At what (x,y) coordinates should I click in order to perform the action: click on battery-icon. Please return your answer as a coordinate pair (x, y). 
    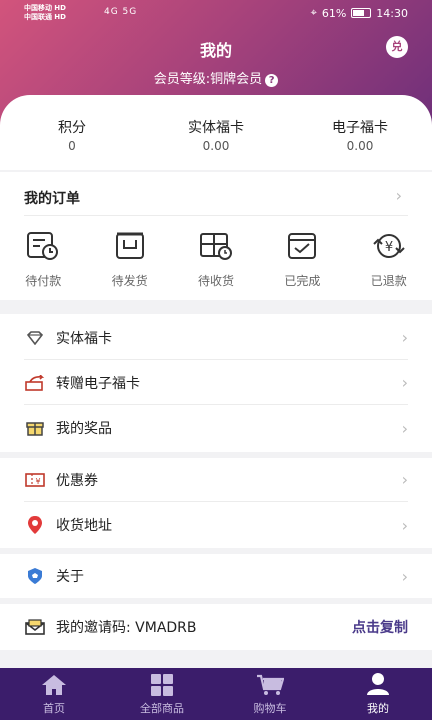
    Looking at the image, I should click on (361, 13).